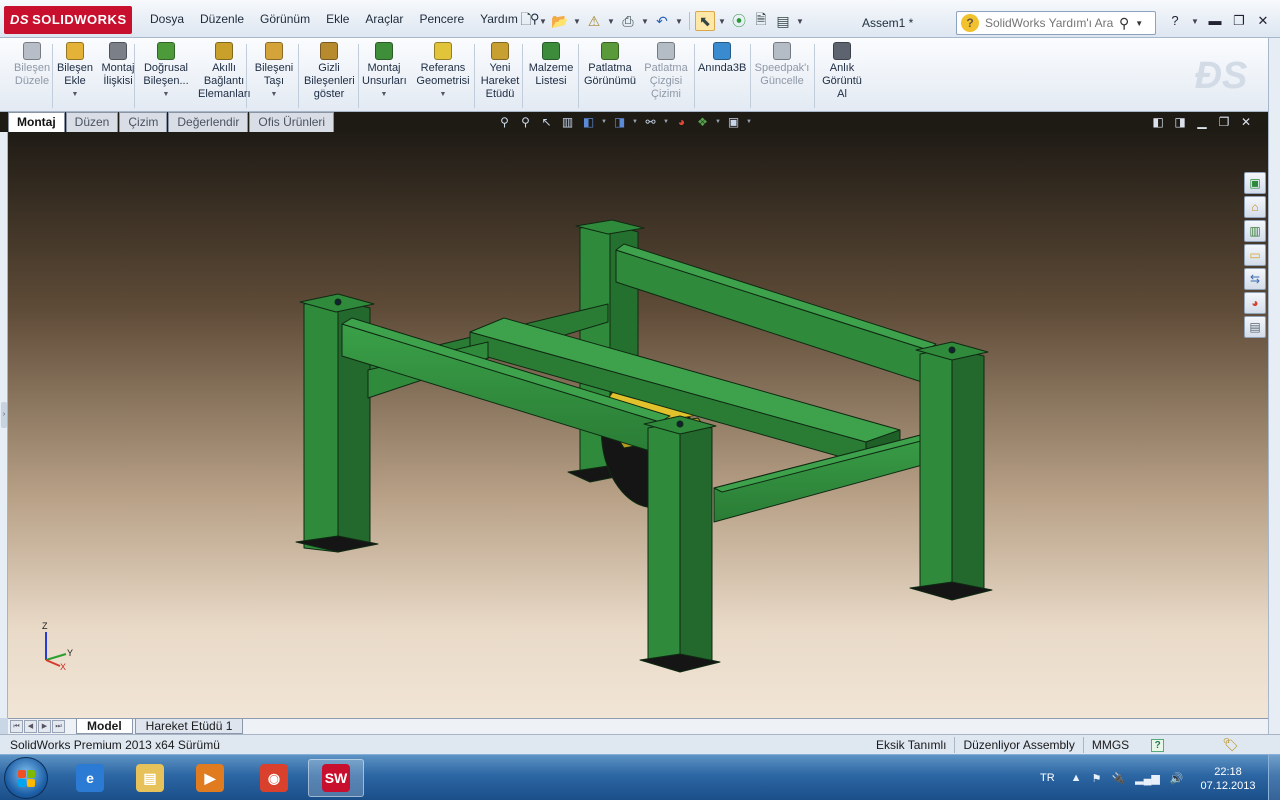  What do you see at coordinates (560, 21) in the screenshot?
I see `open-folder-icon: 📂` at bounding box center [560, 21].